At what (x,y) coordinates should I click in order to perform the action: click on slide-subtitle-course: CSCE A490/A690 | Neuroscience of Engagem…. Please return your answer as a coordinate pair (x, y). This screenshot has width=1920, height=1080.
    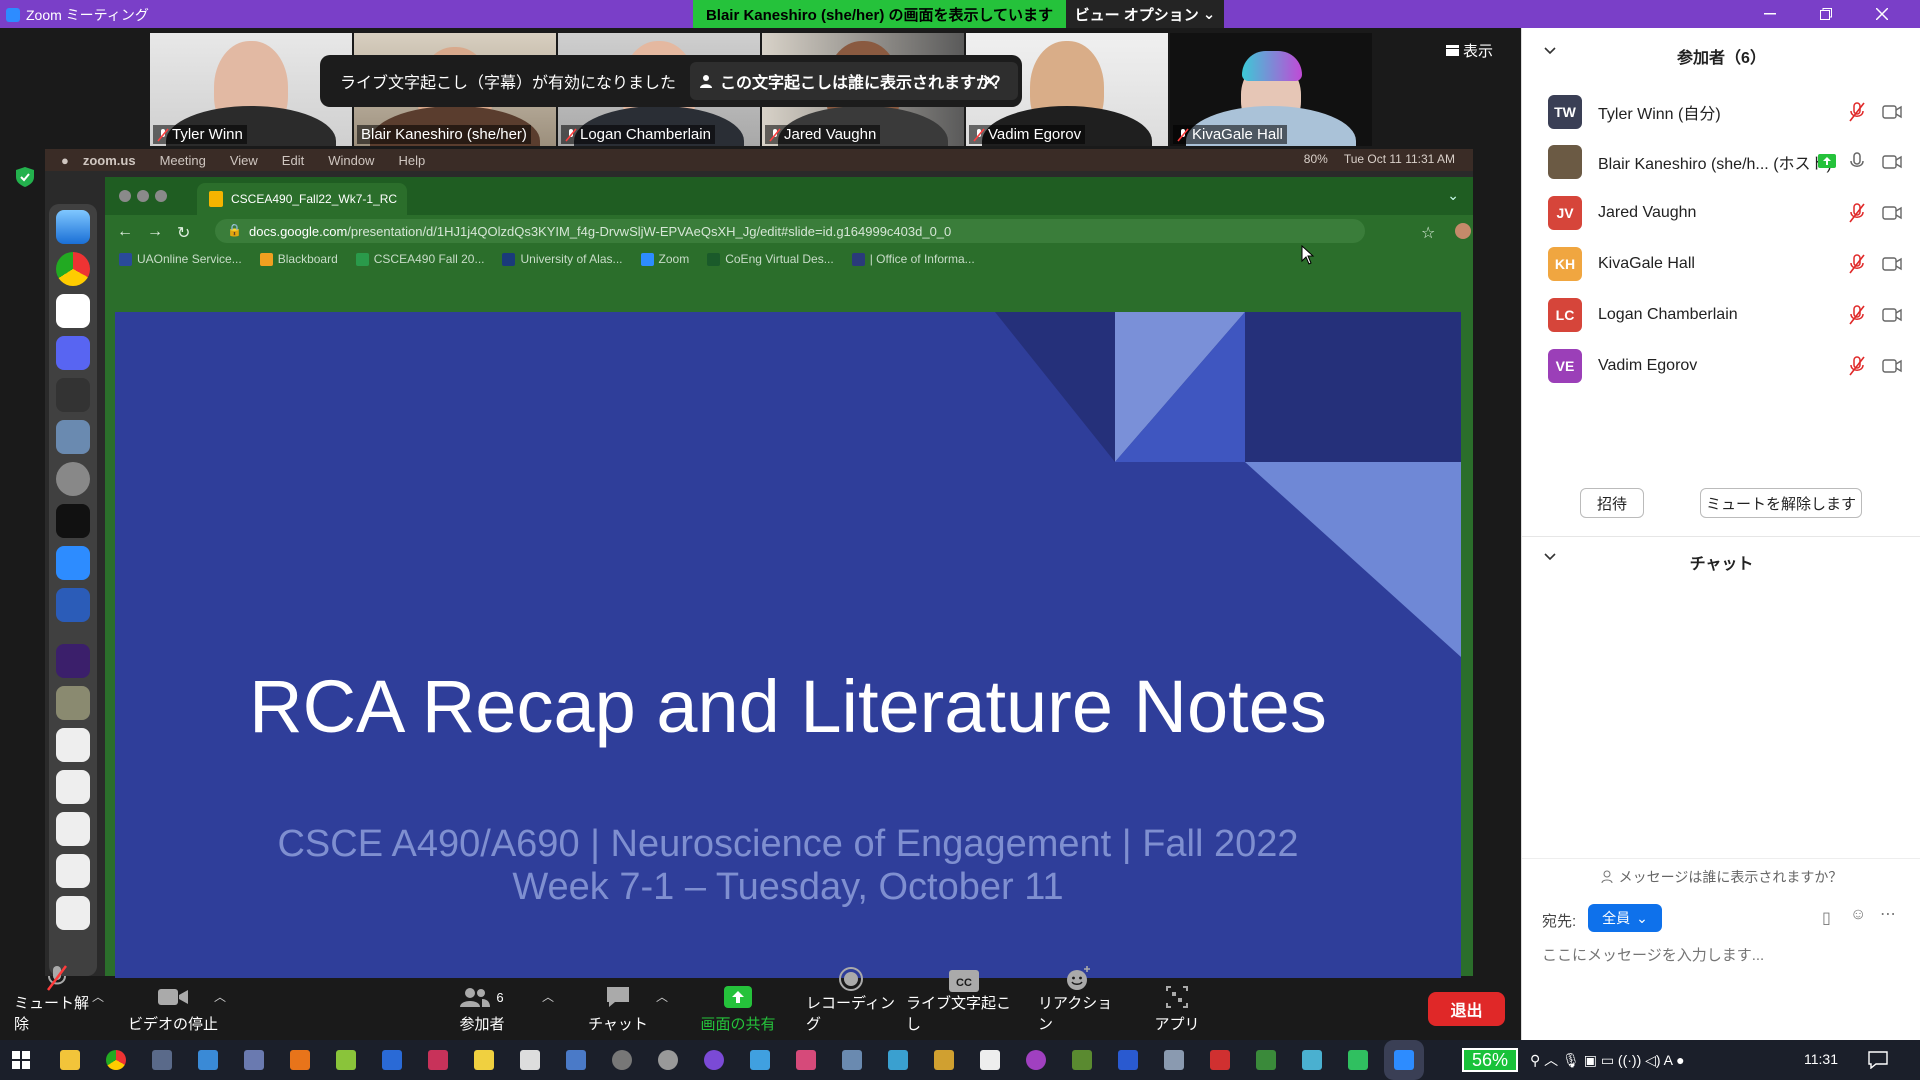
    Looking at the image, I should click on (788, 844).